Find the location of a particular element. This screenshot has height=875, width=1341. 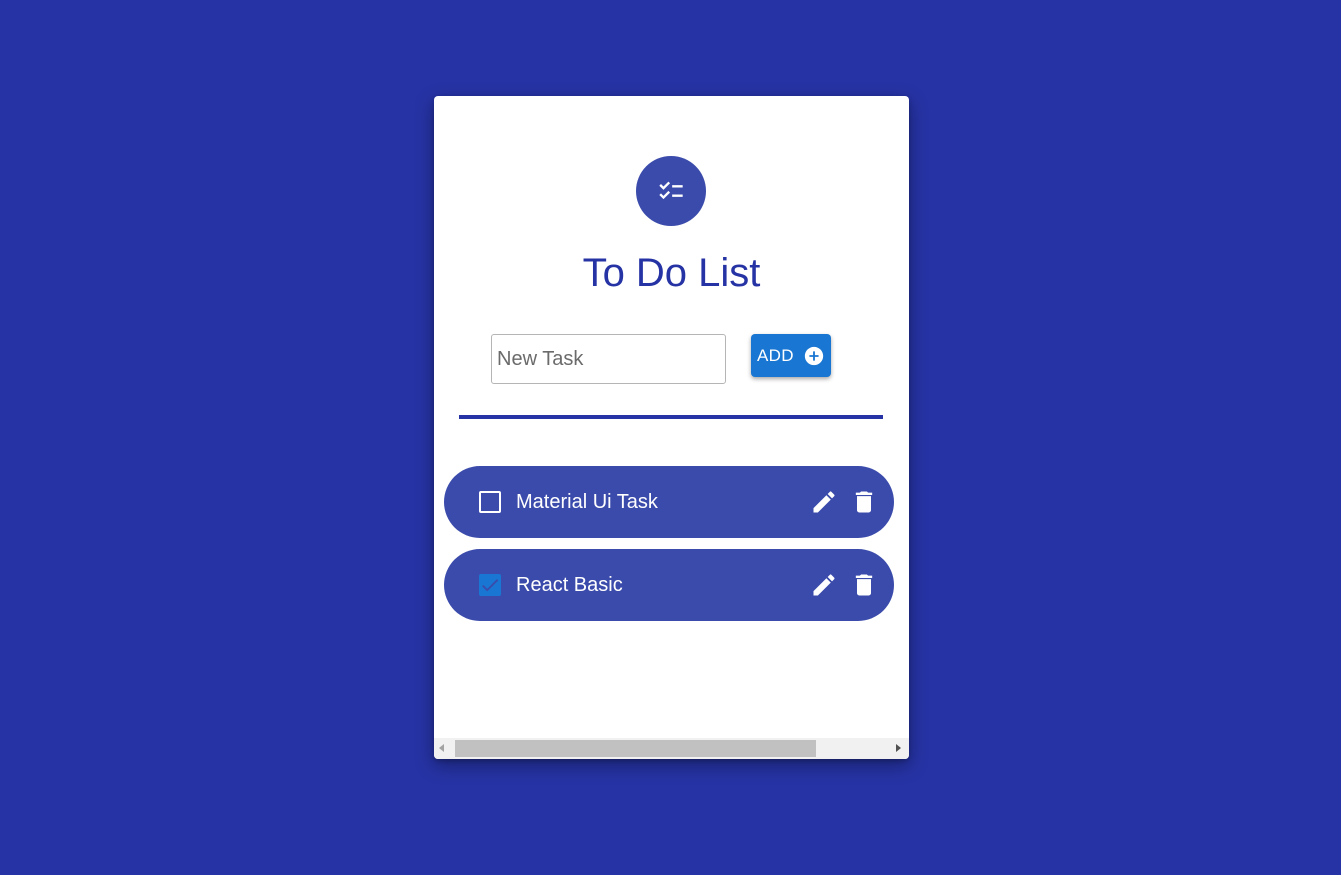

scrollbar-thumb is located at coordinates (635, 748).